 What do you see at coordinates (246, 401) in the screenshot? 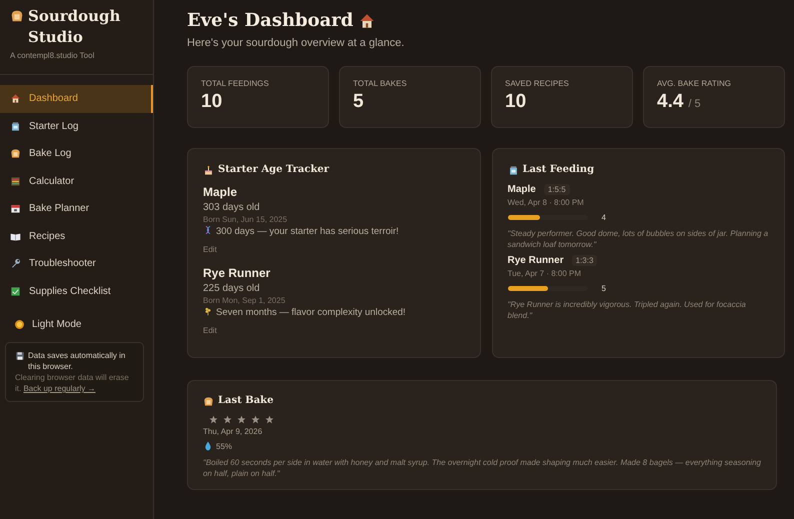
I see `card-title: Last Bake` at bounding box center [246, 401].